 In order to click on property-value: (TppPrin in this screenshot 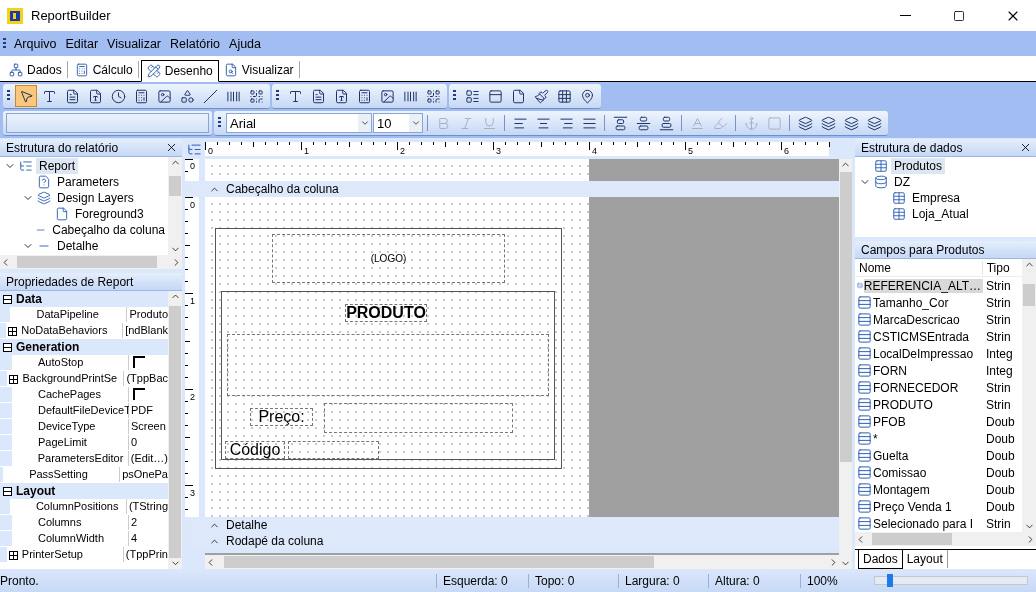, I will do `click(145, 554)`.